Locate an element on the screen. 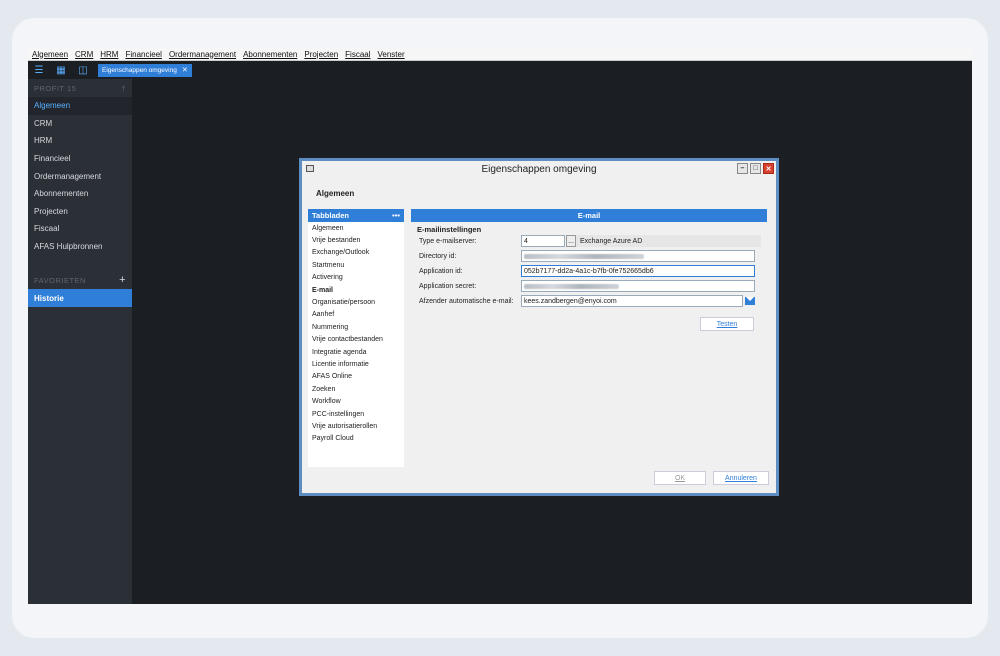 This screenshot has height=656, width=1000. sidebar-item-hrm: HRM is located at coordinates (80, 141).